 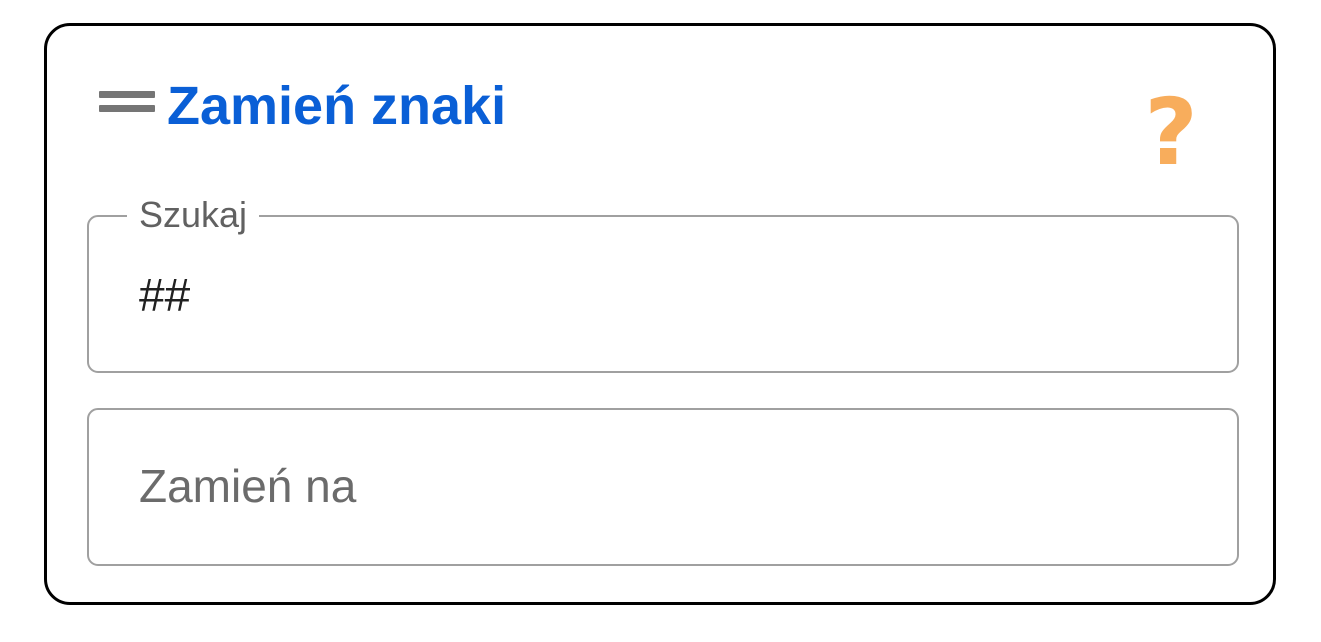 I want to click on replace-input, so click(x=664, y=486).